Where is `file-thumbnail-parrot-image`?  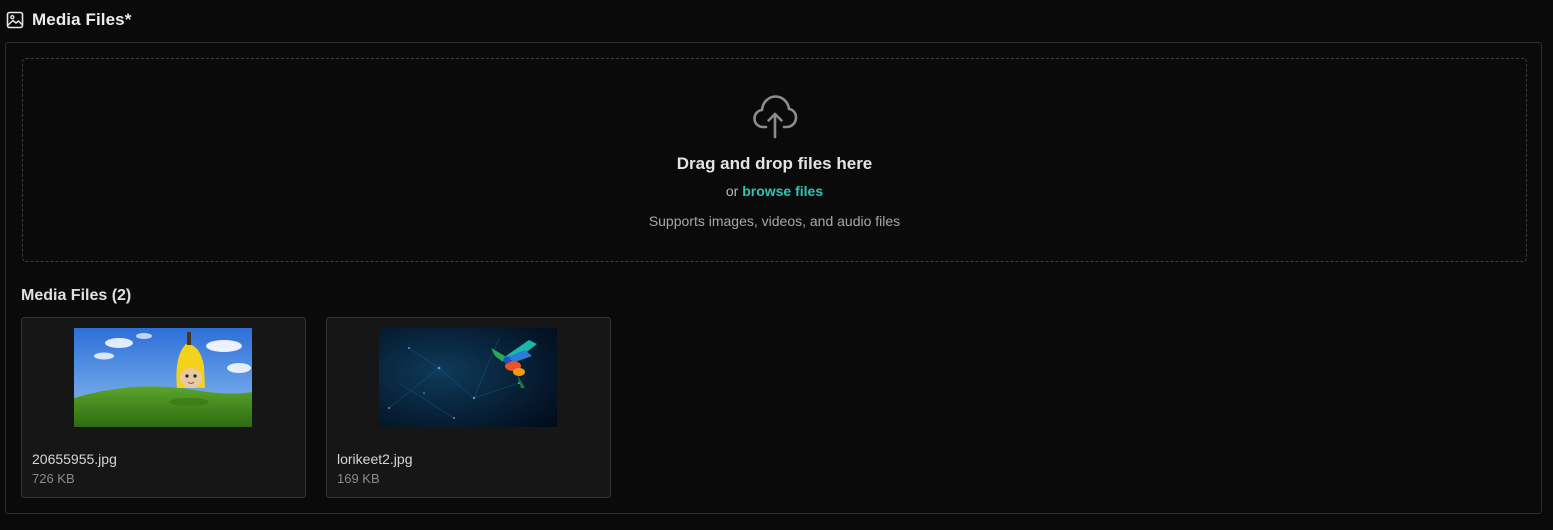 file-thumbnail-parrot-image is located at coordinates (468, 377).